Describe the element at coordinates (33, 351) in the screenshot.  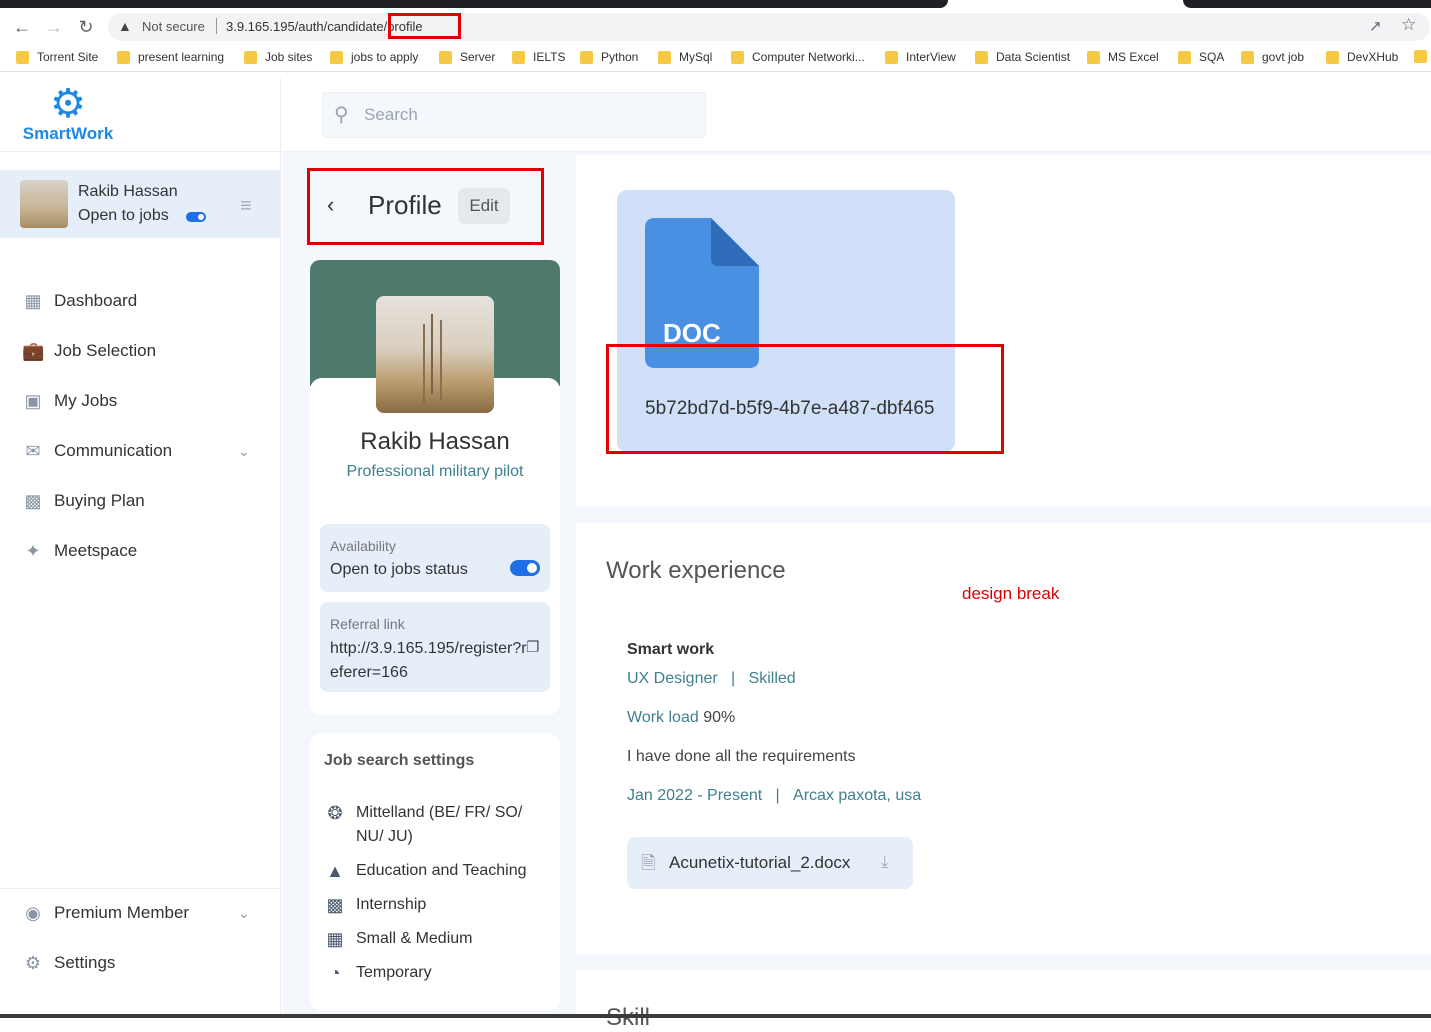
I see `briefcase-icon: 💼` at that location.